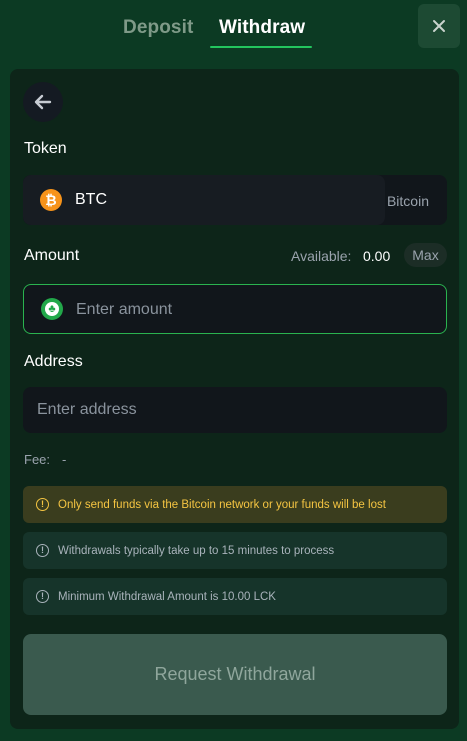  What do you see at coordinates (261, 47) in the screenshot?
I see `active-tab-indicator` at bounding box center [261, 47].